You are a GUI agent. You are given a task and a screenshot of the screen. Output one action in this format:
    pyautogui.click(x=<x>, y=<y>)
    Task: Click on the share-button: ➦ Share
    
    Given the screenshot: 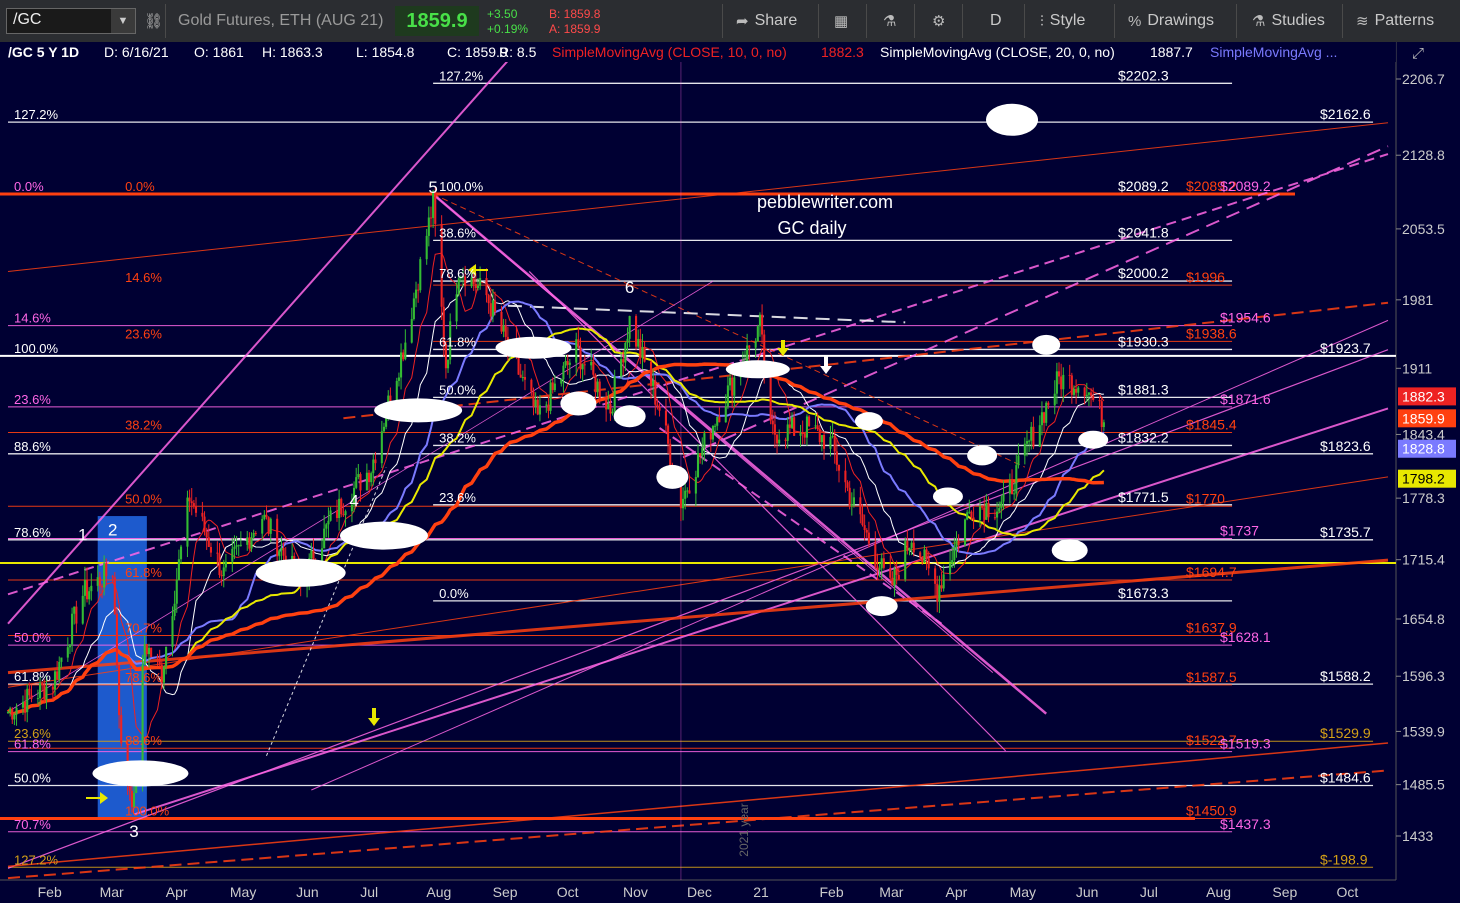 What is the action you would take?
    pyautogui.click(x=766, y=21)
    